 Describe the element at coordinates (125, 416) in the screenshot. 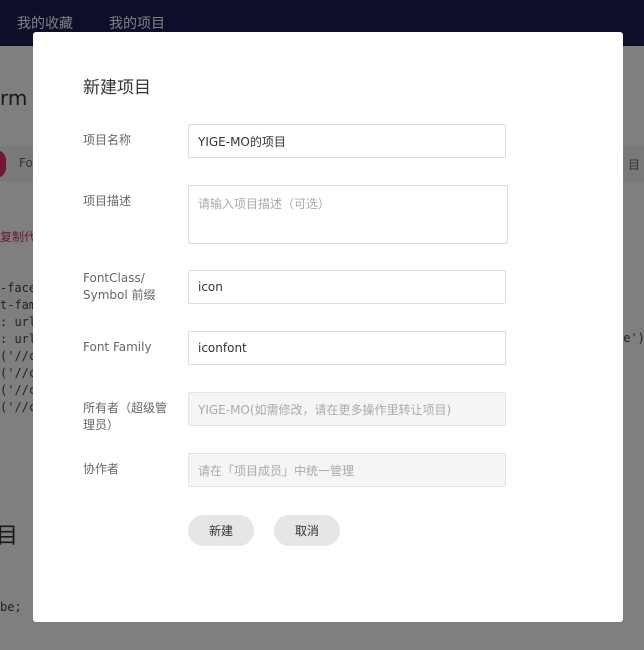

I see `owner-label: 所有者（超级管理员）` at that location.